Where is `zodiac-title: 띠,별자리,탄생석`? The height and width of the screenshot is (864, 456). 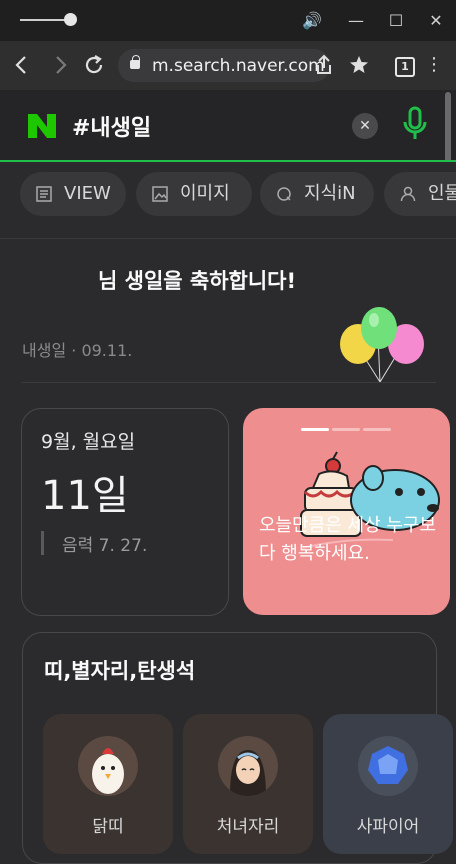 zodiac-title: 띠,별자리,탄생석 is located at coordinates (120, 671).